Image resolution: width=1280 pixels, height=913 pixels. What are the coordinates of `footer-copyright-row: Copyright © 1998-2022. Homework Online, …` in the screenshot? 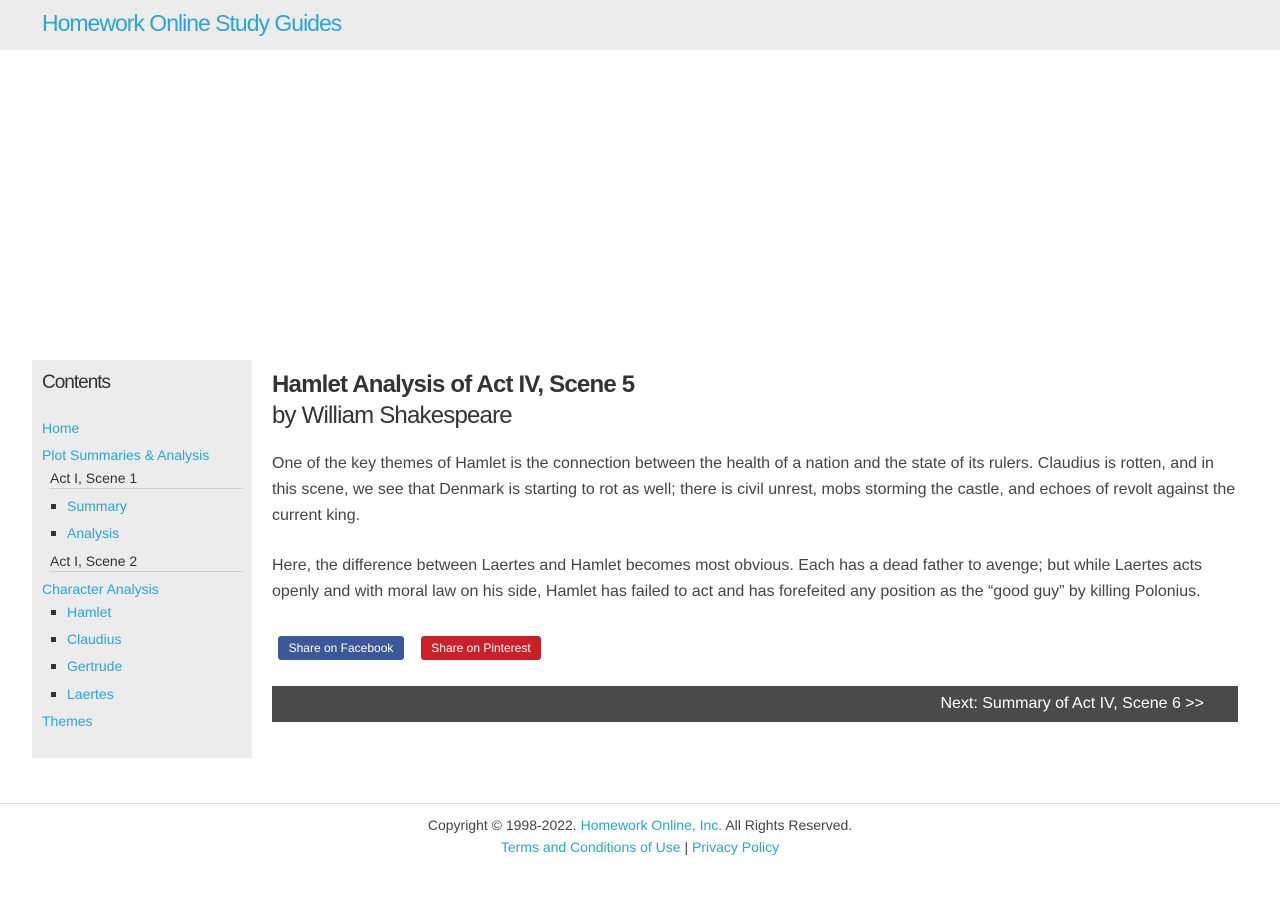 It's located at (640, 825).